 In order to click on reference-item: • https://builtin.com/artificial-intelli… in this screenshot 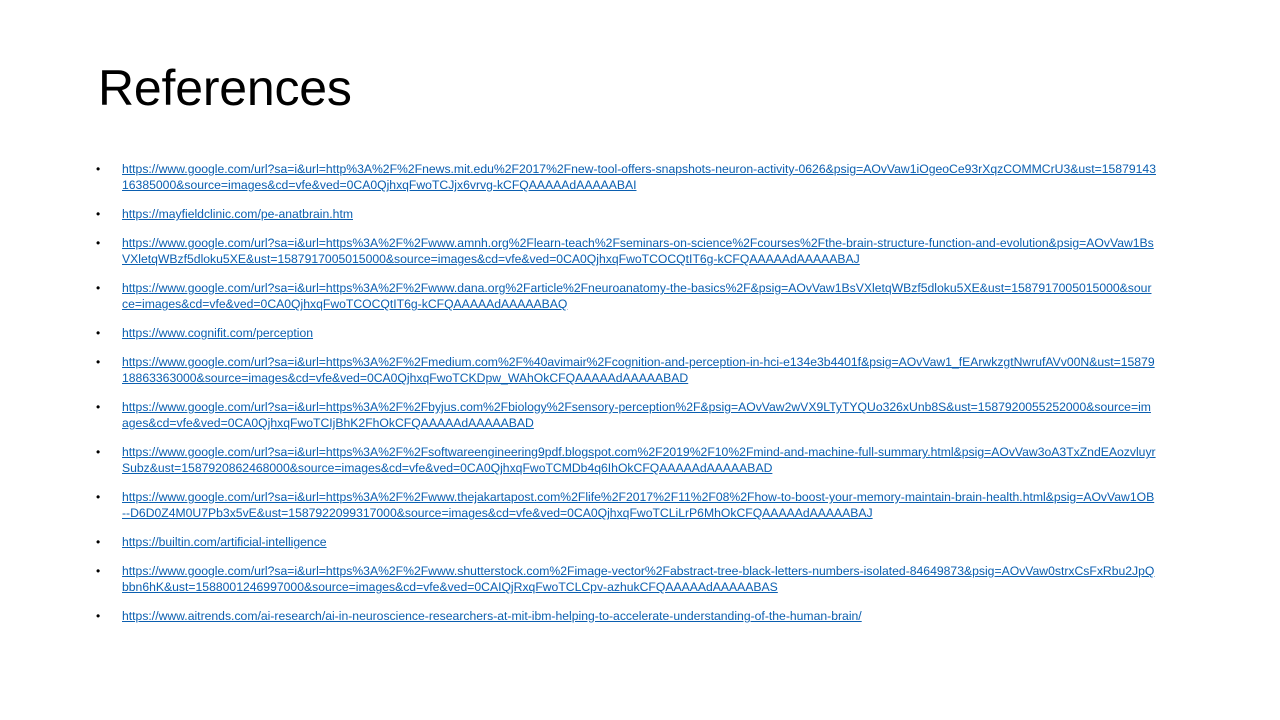, I will do `click(626, 542)`.